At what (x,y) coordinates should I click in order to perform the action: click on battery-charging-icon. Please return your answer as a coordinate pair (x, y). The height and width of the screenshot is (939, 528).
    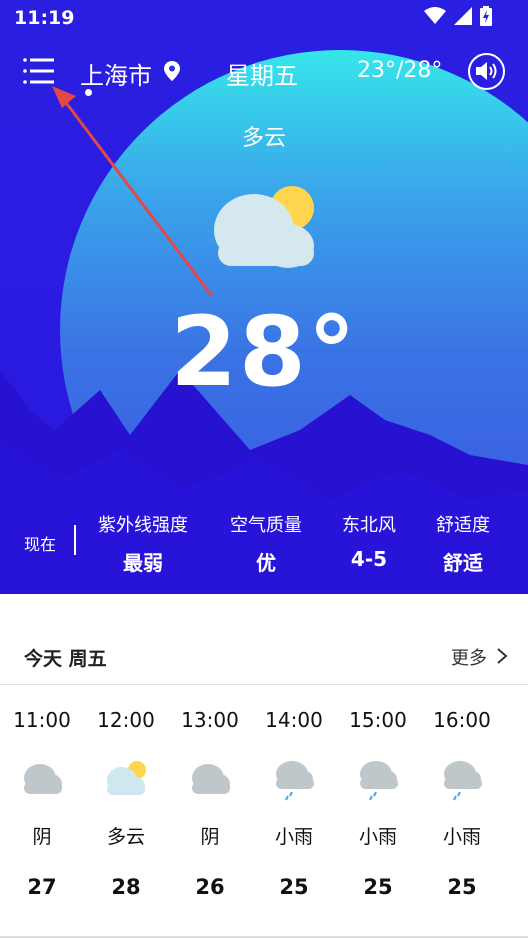
    Looking at the image, I should click on (486, 16).